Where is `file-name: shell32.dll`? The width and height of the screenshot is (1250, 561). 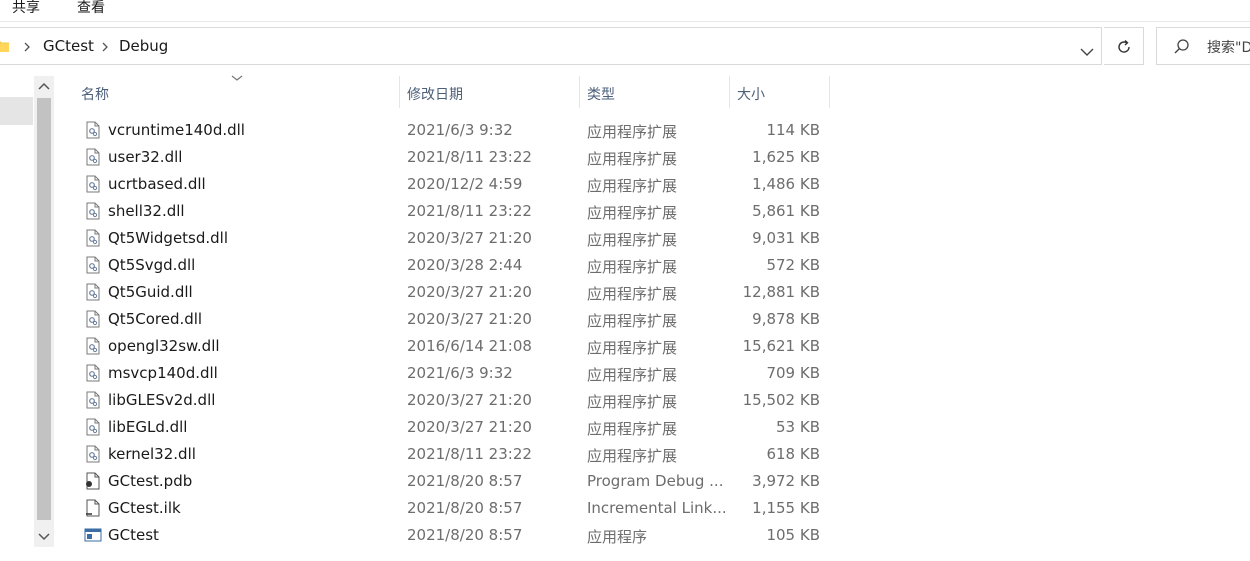 file-name: shell32.dll is located at coordinates (146, 211).